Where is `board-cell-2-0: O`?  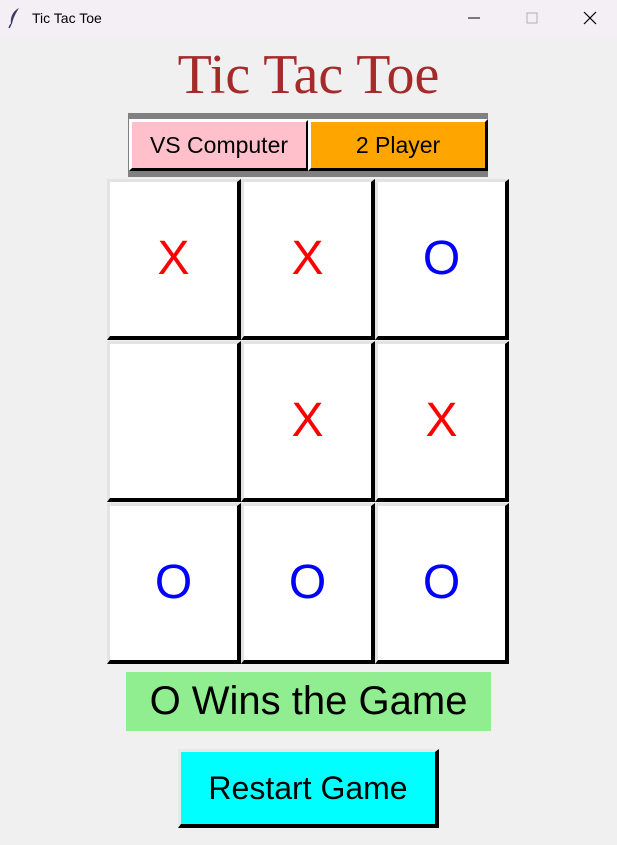 board-cell-2-0: O is located at coordinates (174, 583).